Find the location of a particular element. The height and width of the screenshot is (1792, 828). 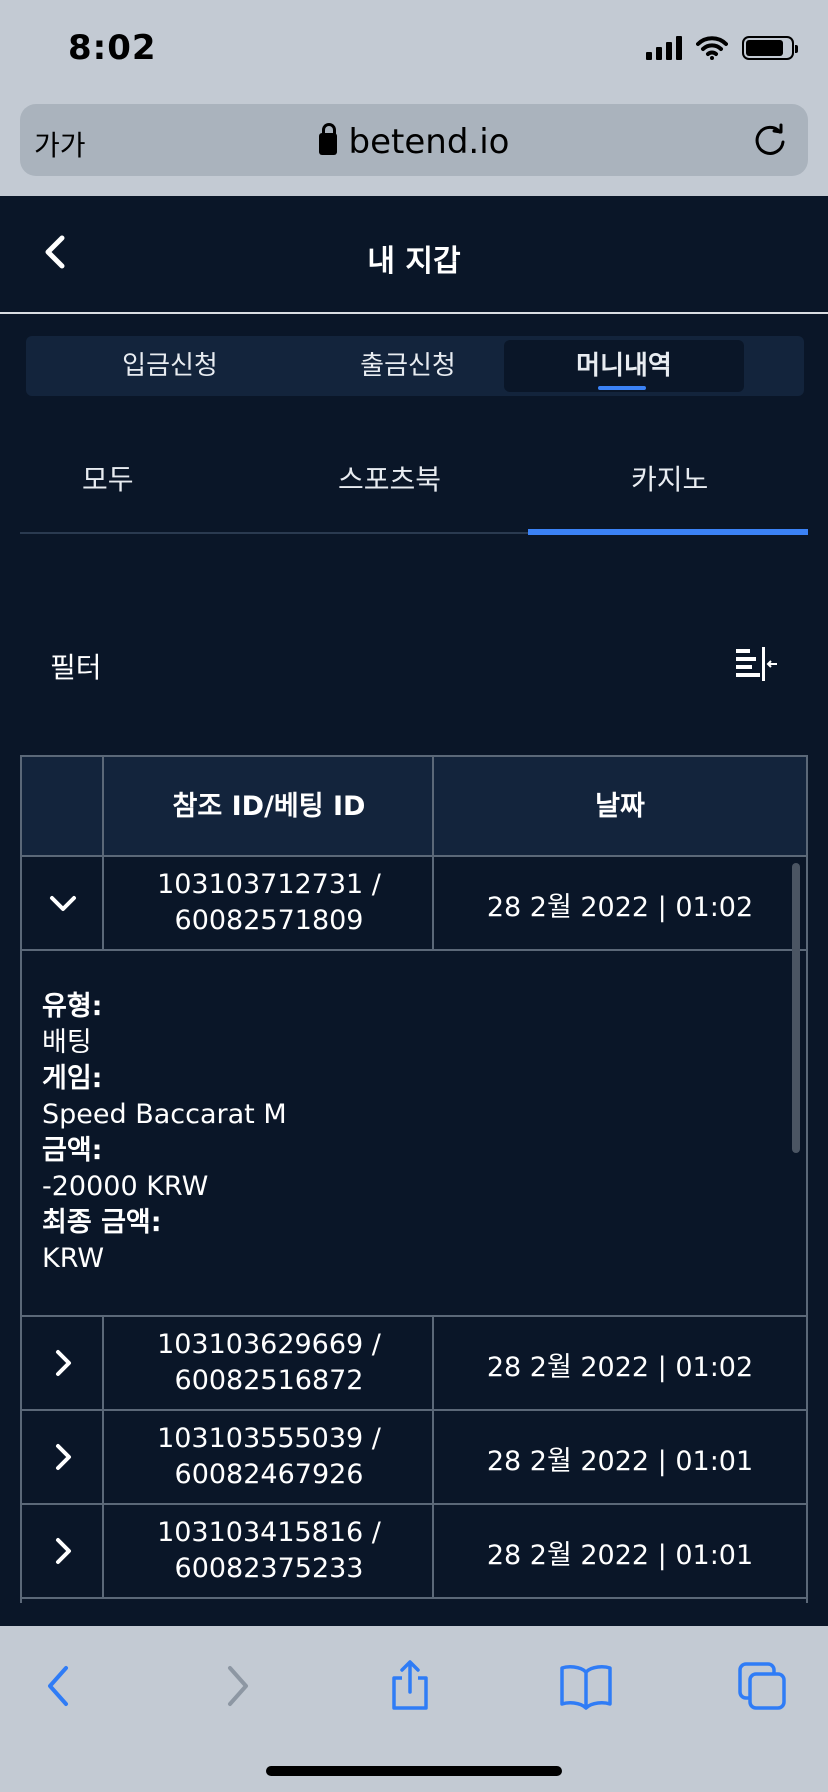

column-header-ref-id: 참조 ID/베팅 ID is located at coordinates (269, 806).